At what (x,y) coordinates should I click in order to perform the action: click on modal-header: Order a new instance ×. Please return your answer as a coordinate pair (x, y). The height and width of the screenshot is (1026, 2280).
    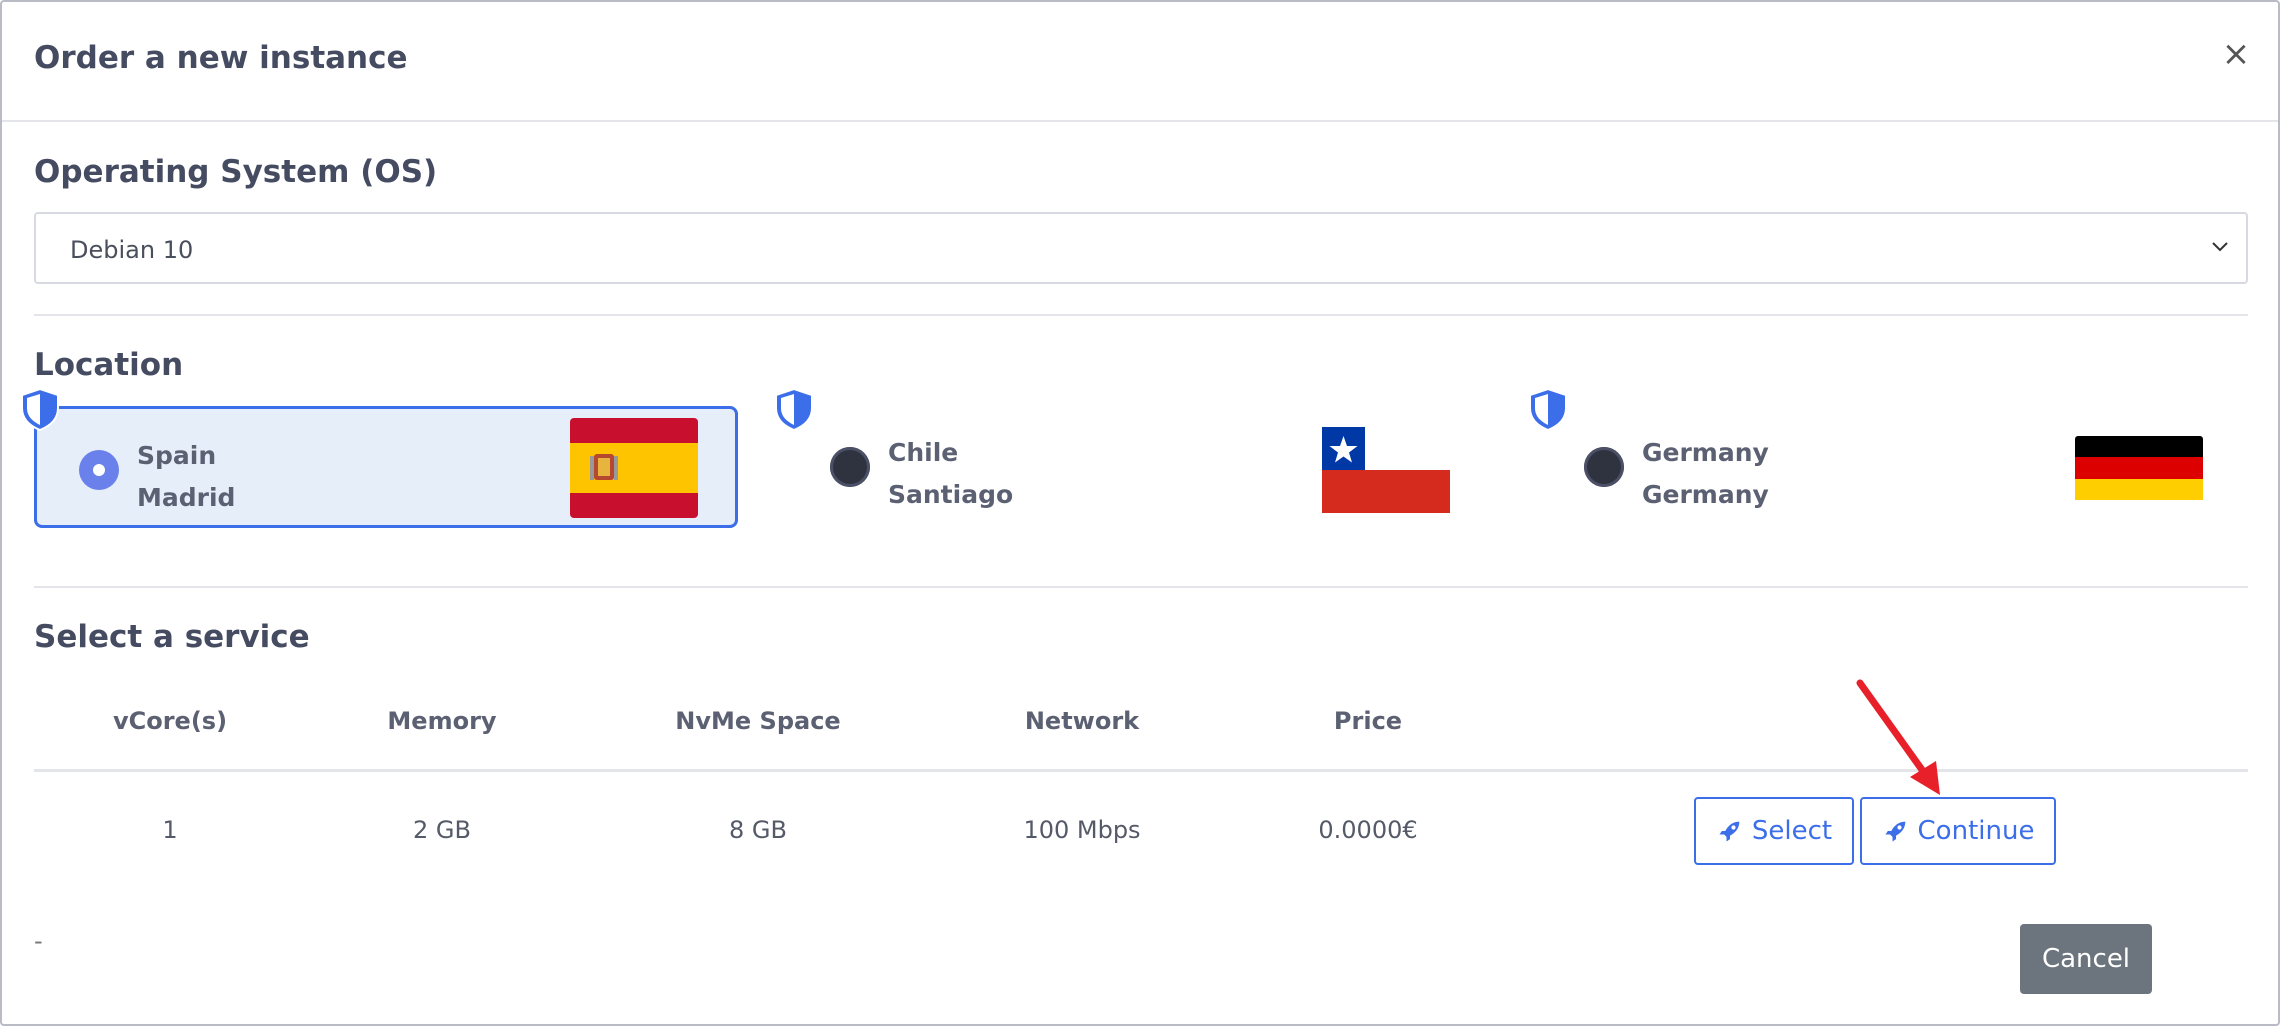
    Looking at the image, I should click on (1140, 62).